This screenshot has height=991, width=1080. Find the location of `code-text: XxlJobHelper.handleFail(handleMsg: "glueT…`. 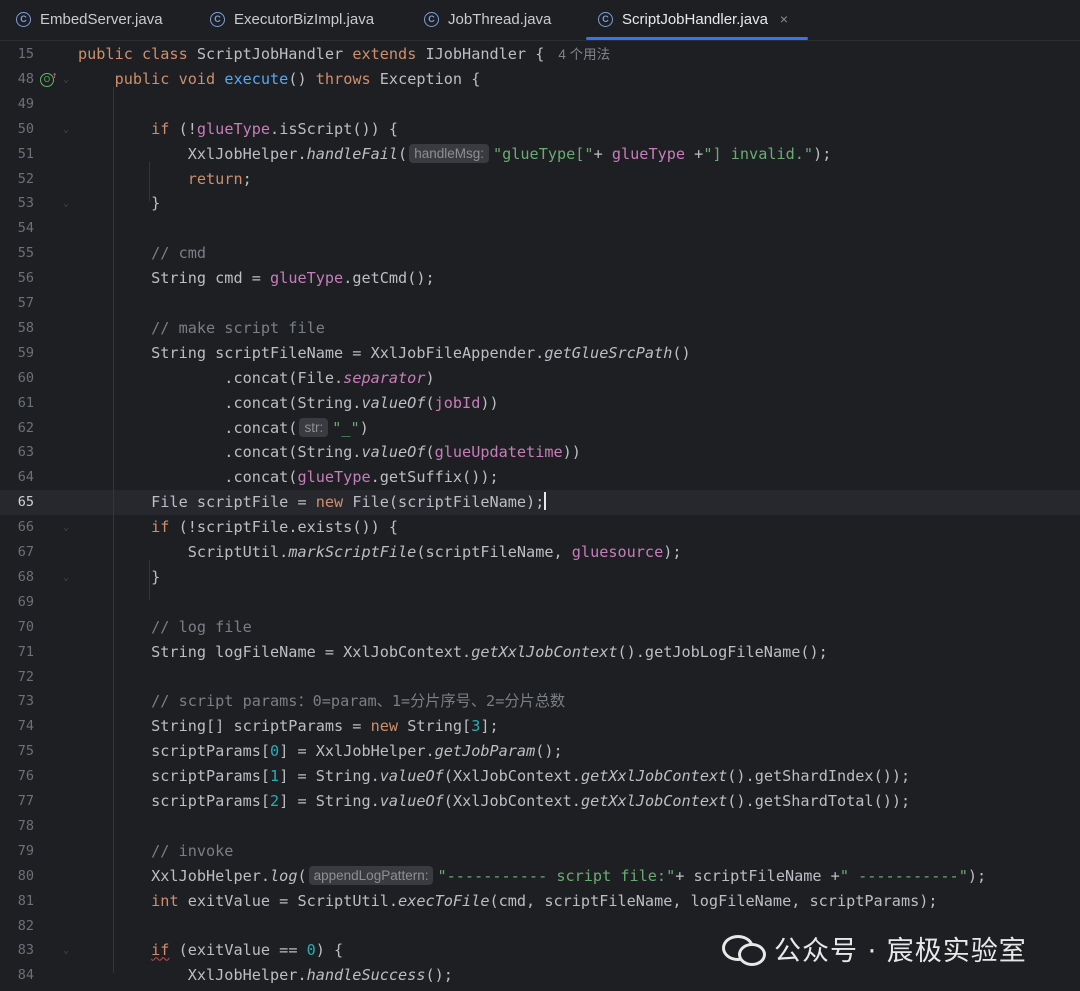

code-text: XxlJobHelper.handleFail(handleMsg: "glueT… is located at coordinates (455, 153).